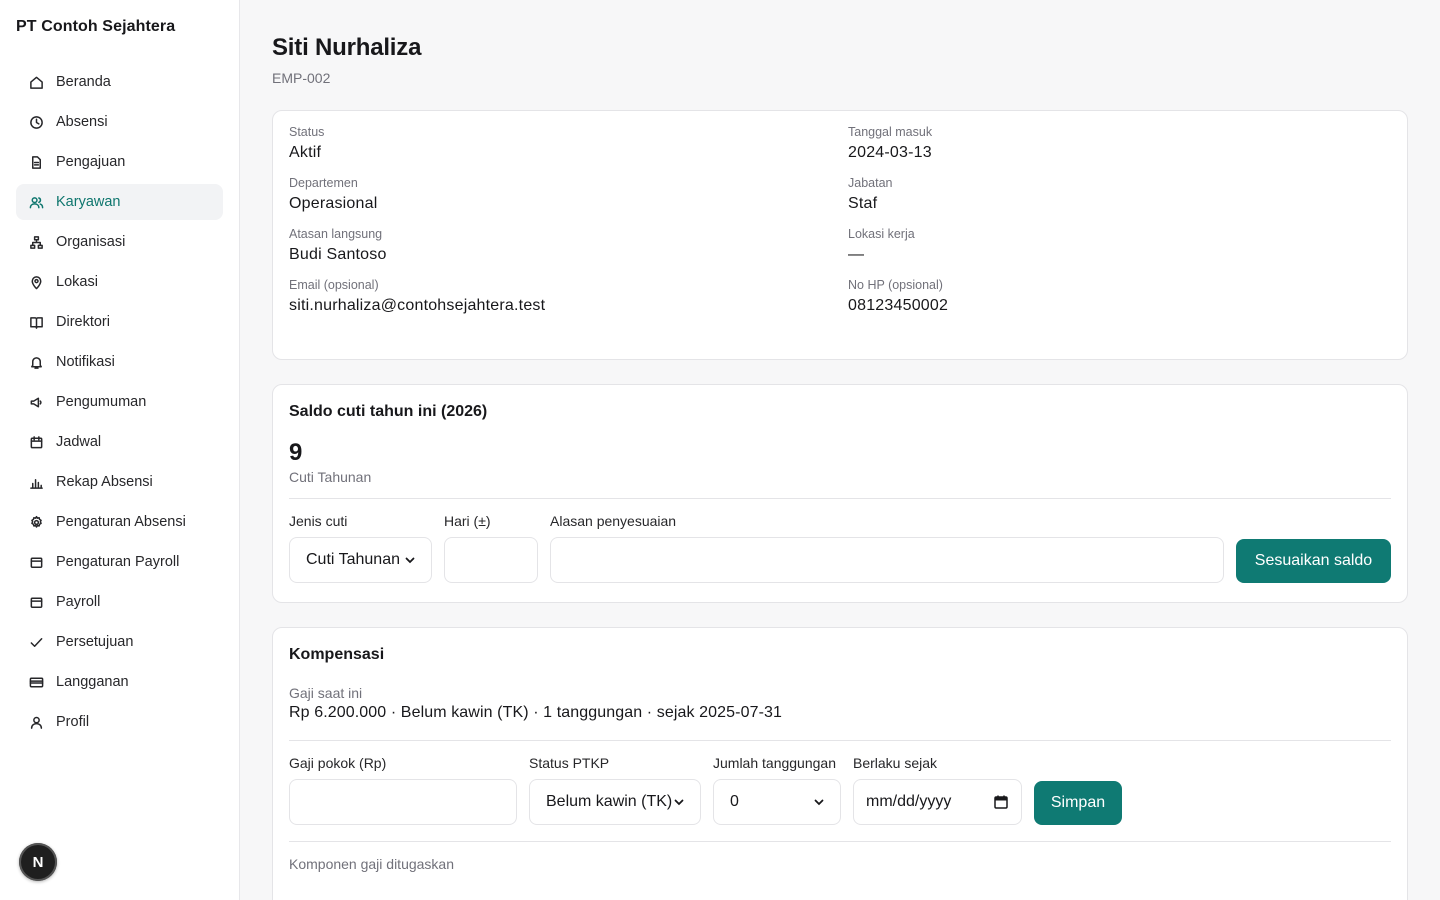  I want to click on sidebar-item-label: Beranda, so click(83, 82).